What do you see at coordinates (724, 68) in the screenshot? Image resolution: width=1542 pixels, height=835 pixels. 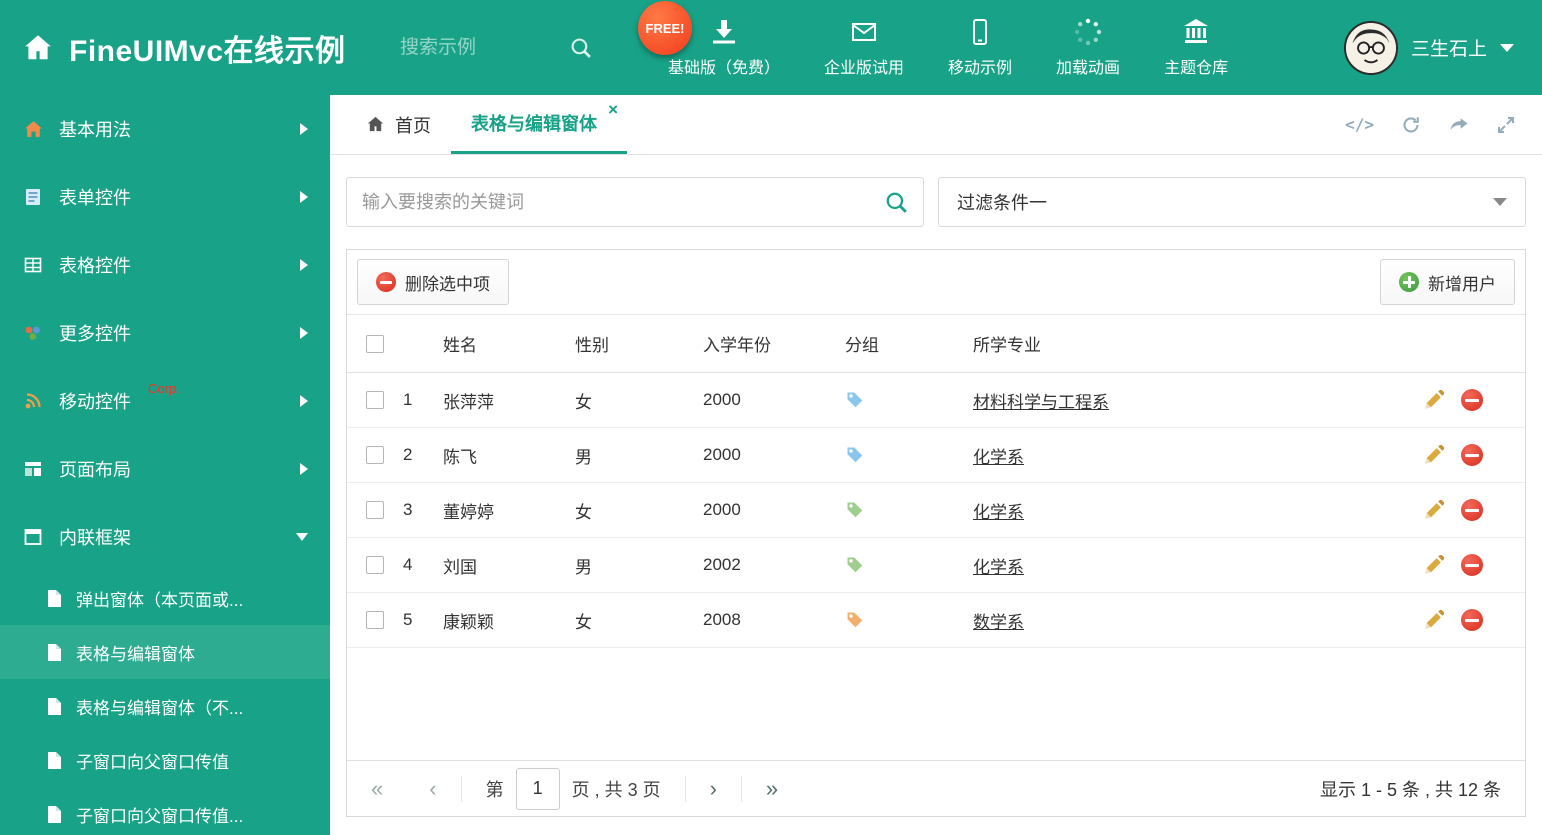 I see `nav-label: 基础版（免费）` at bounding box center [724, 68].